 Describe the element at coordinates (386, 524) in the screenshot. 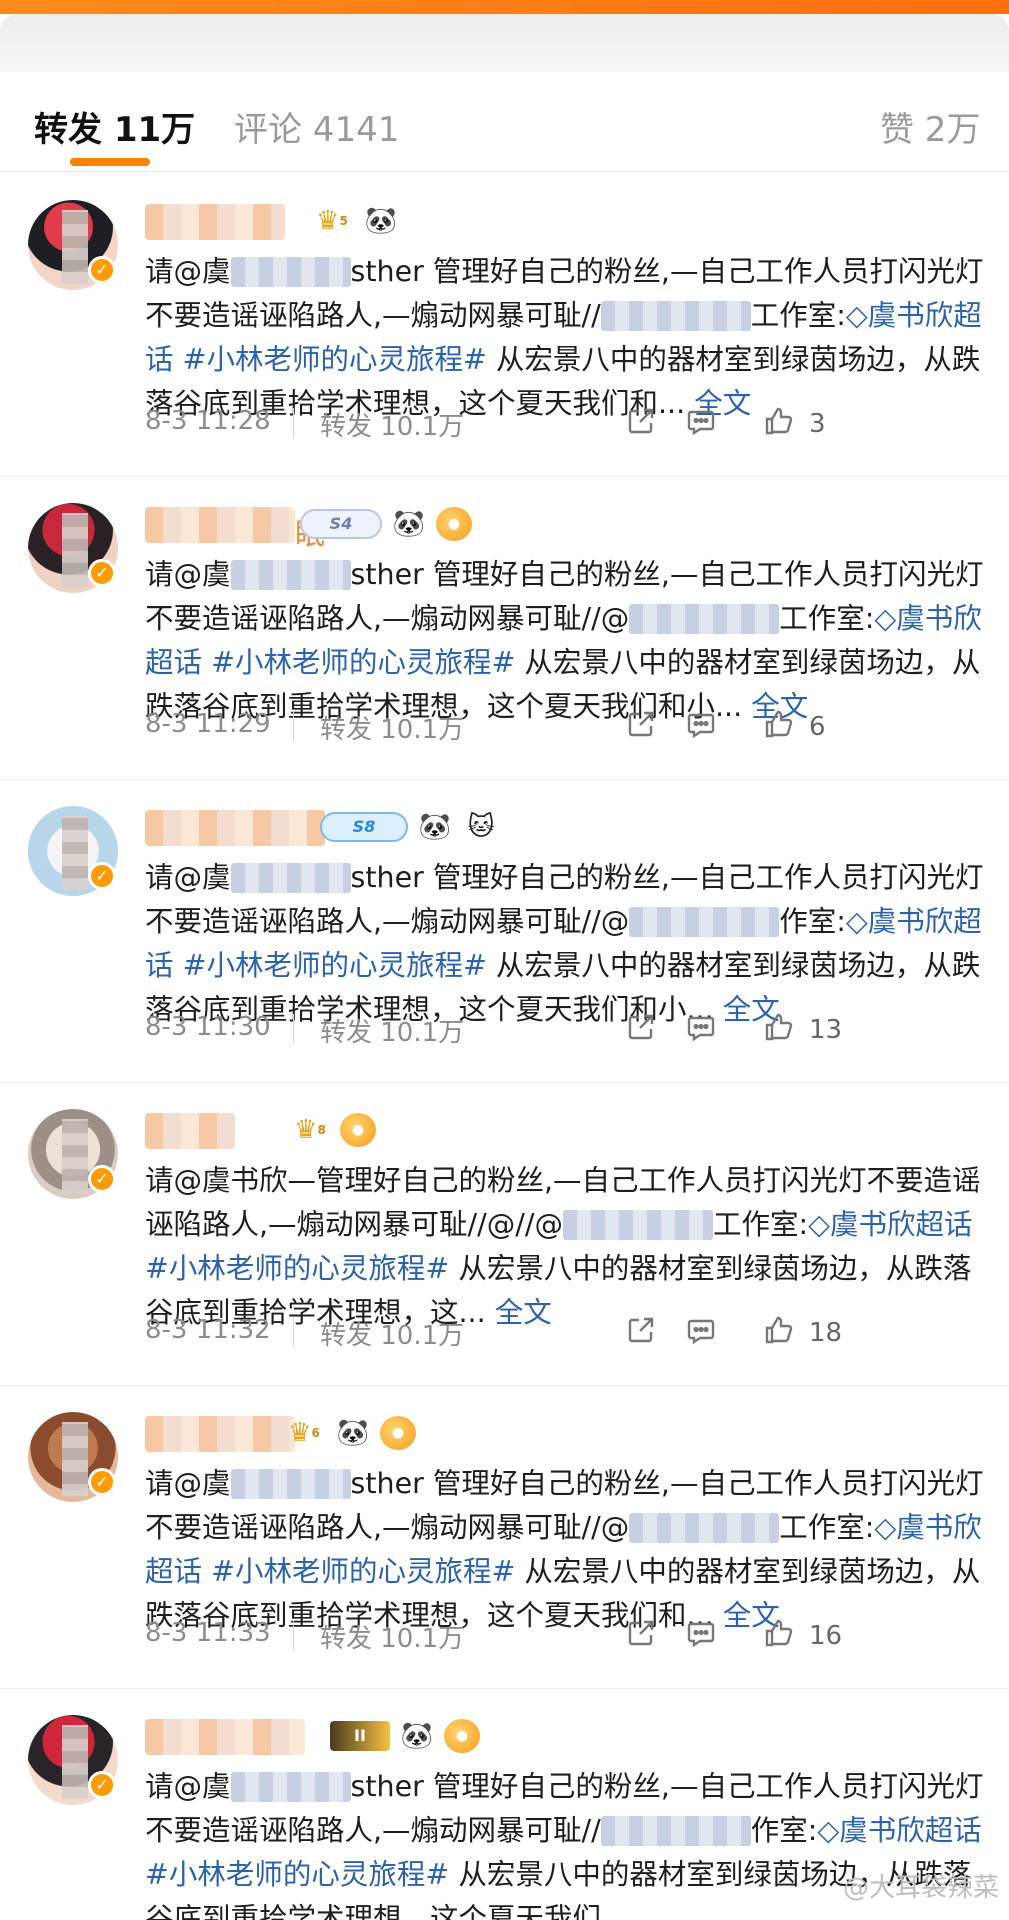

I see `user-badges: S4 🐼 ●` at that location.